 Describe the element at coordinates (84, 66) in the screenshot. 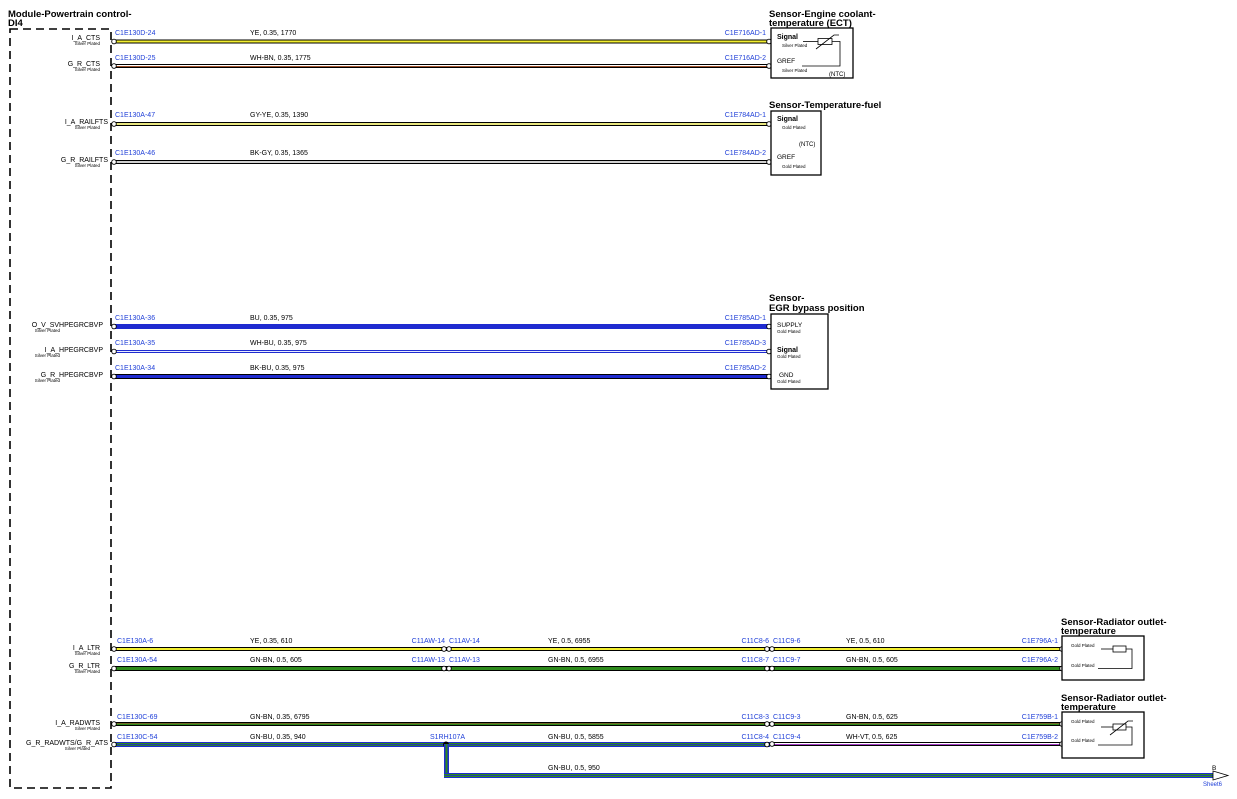

I see `module-pin-g-r-cts: G_R_CTS Silver Plated` at that location.